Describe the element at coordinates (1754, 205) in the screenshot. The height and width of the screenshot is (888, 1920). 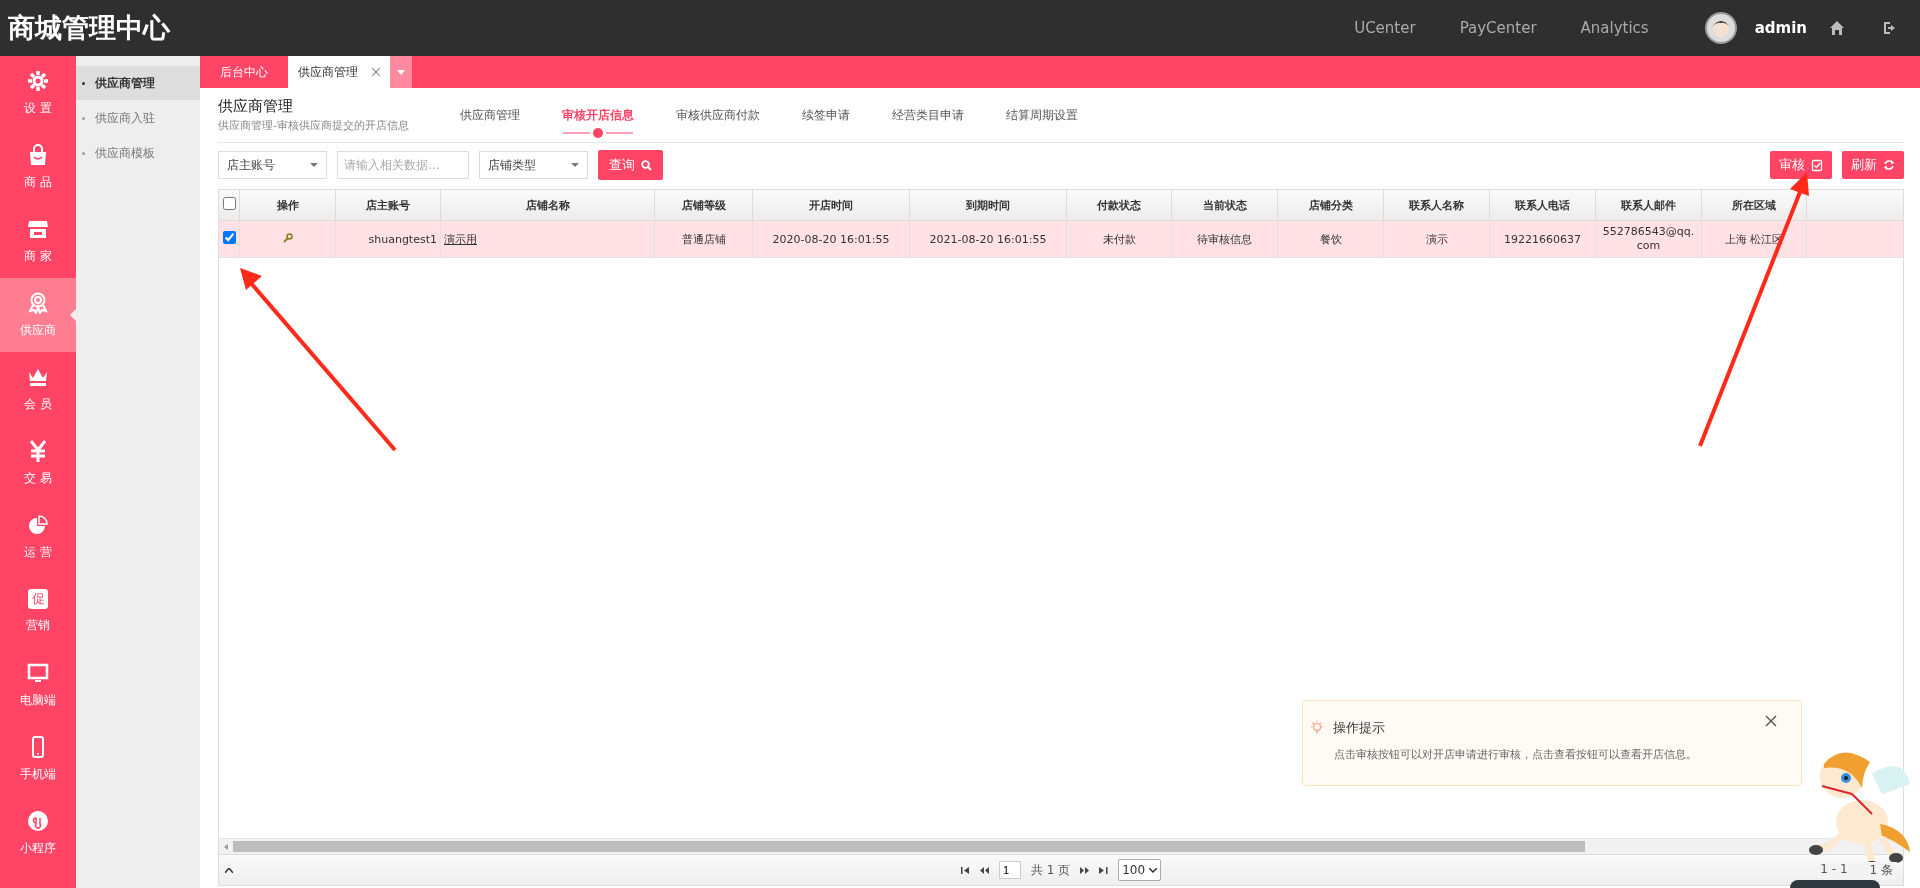
I see `column-header: 所在区域` at that location.